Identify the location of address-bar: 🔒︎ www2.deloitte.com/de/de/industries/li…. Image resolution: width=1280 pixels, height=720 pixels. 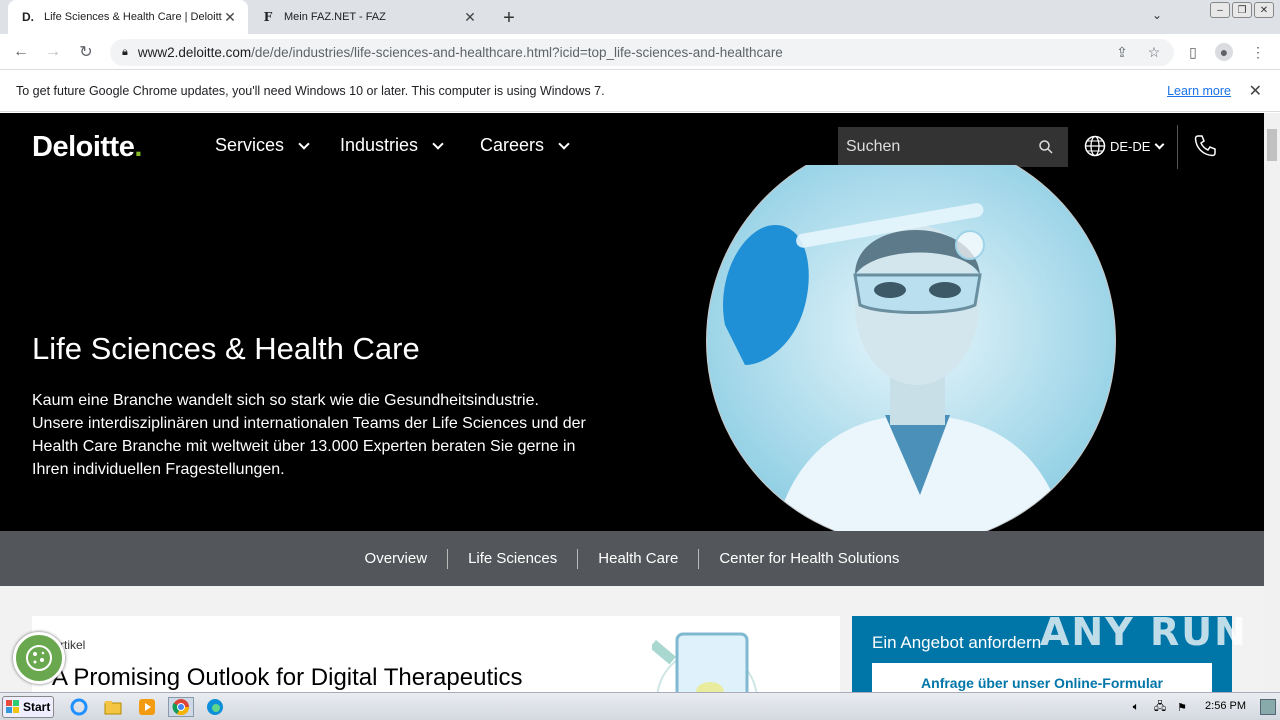
(642, 52).